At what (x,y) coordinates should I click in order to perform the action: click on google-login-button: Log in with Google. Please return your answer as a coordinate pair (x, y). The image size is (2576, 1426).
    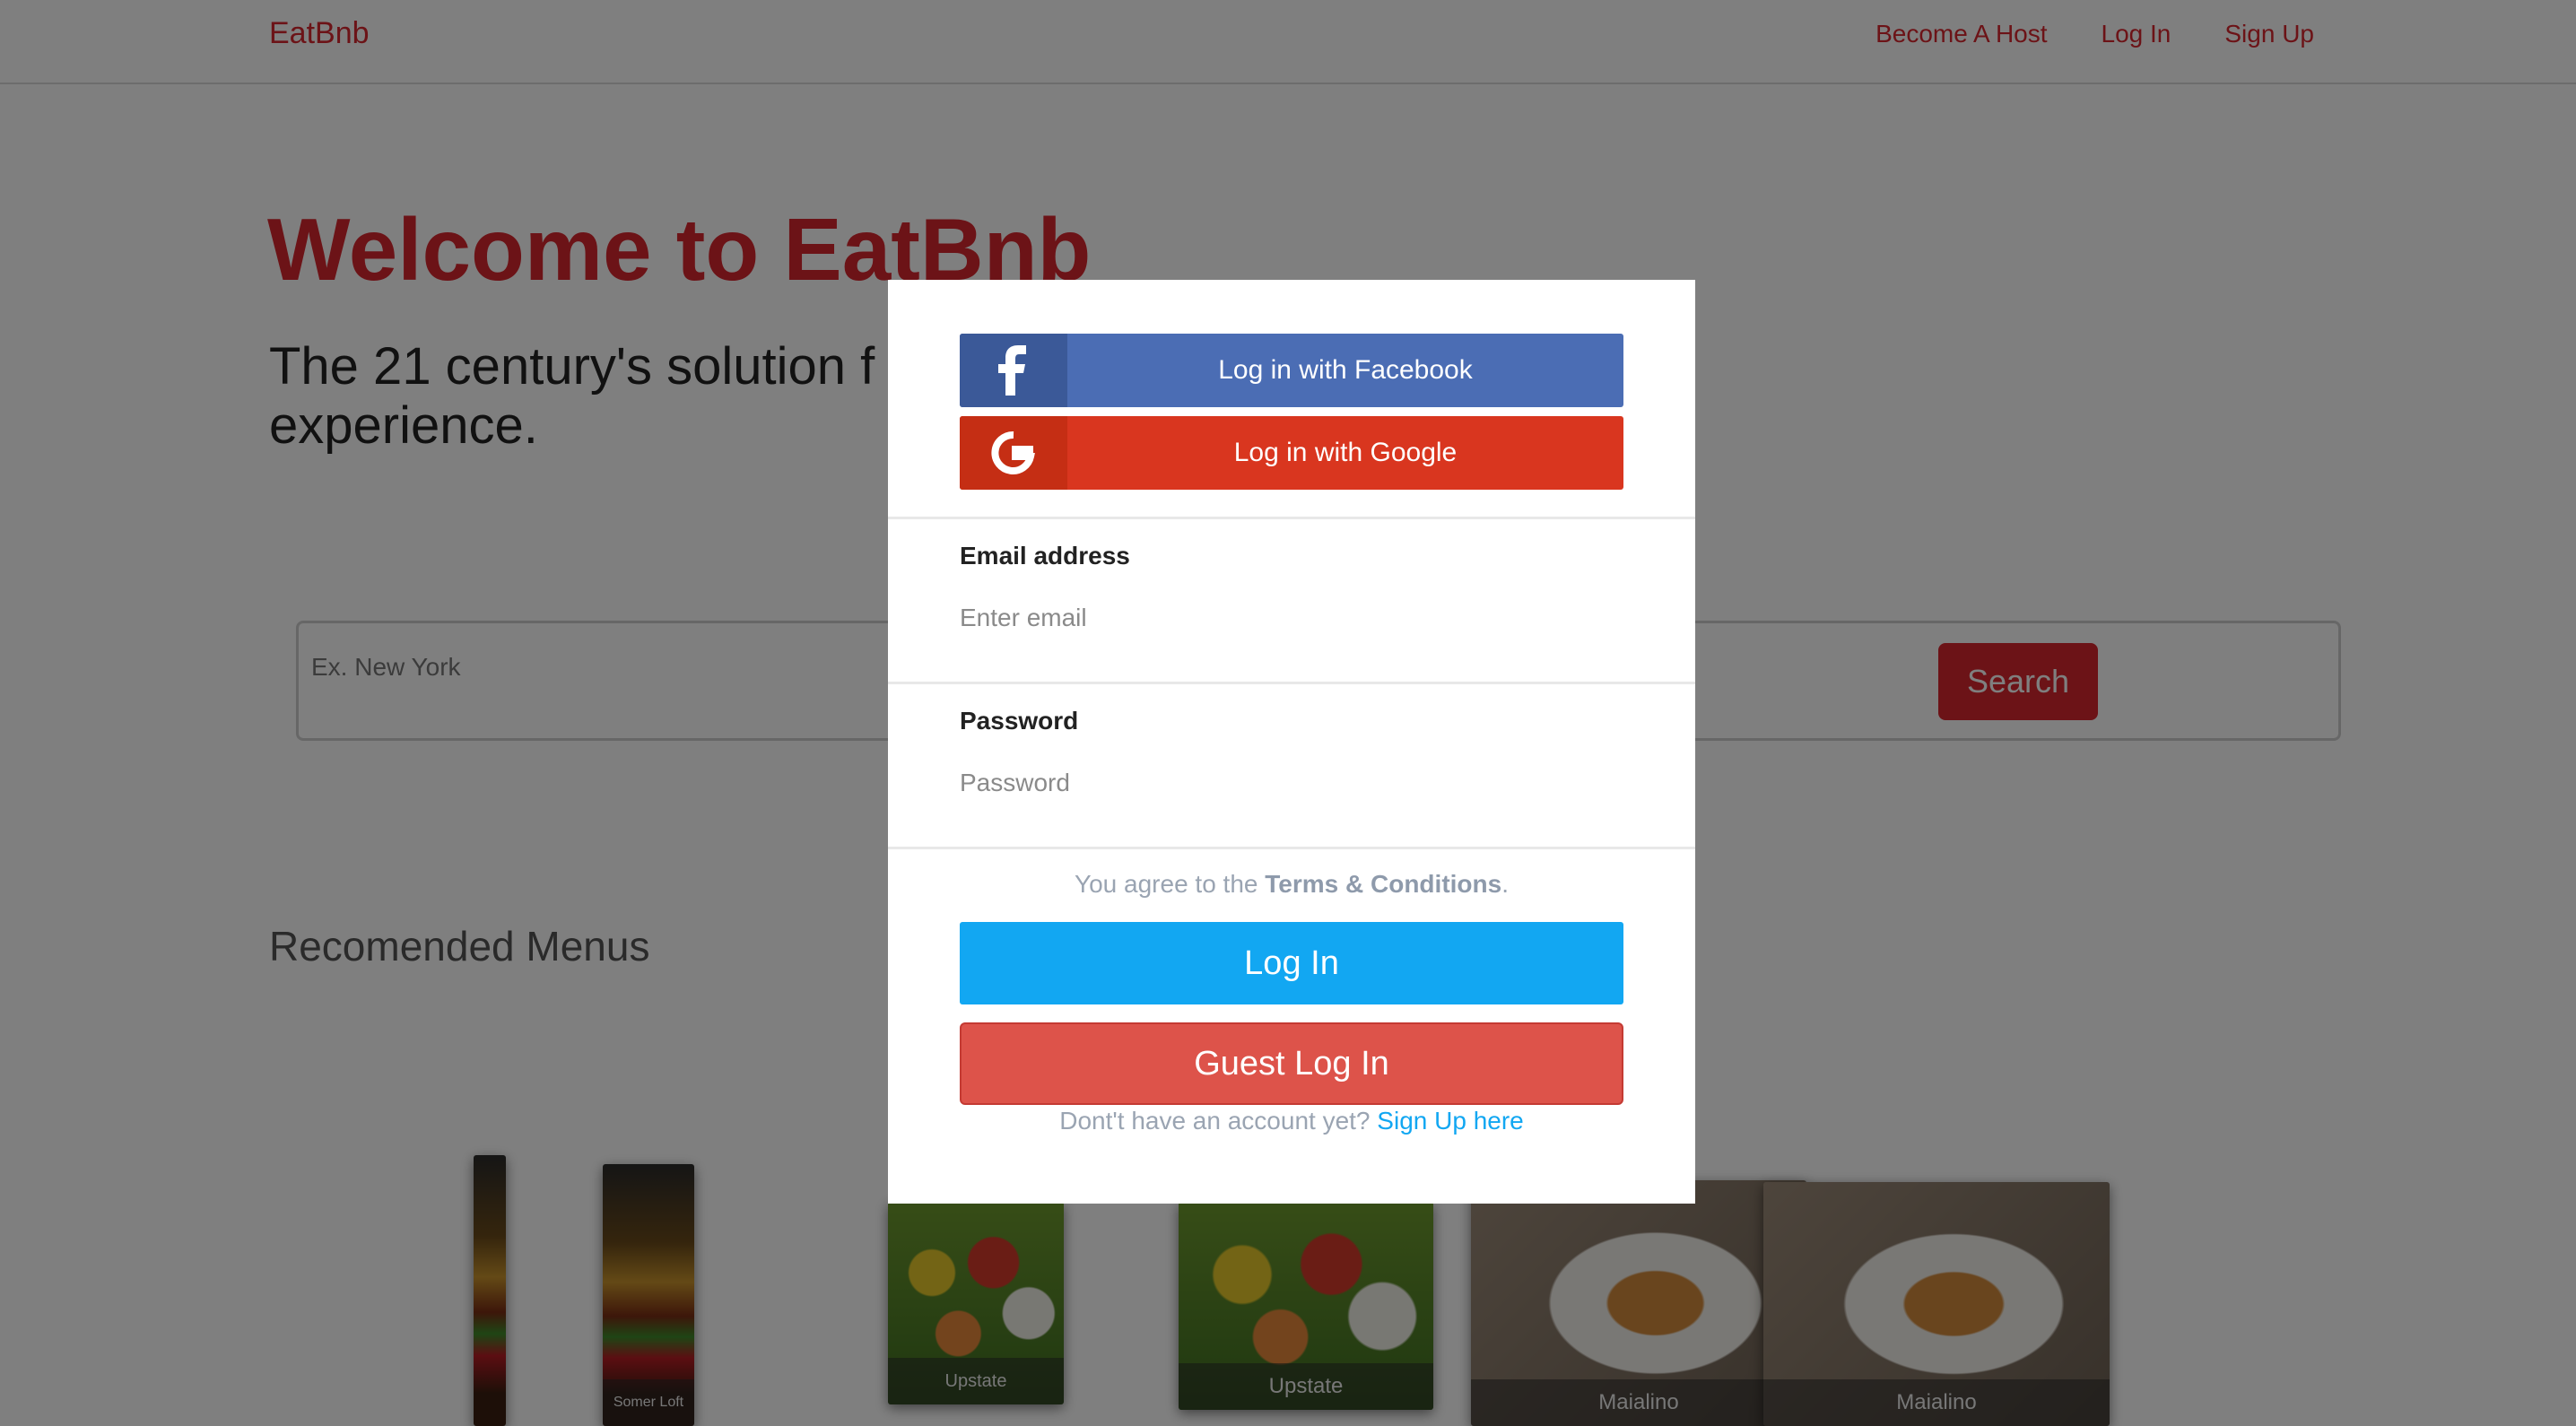
    Looking at the image, I should click on (1291, 453).